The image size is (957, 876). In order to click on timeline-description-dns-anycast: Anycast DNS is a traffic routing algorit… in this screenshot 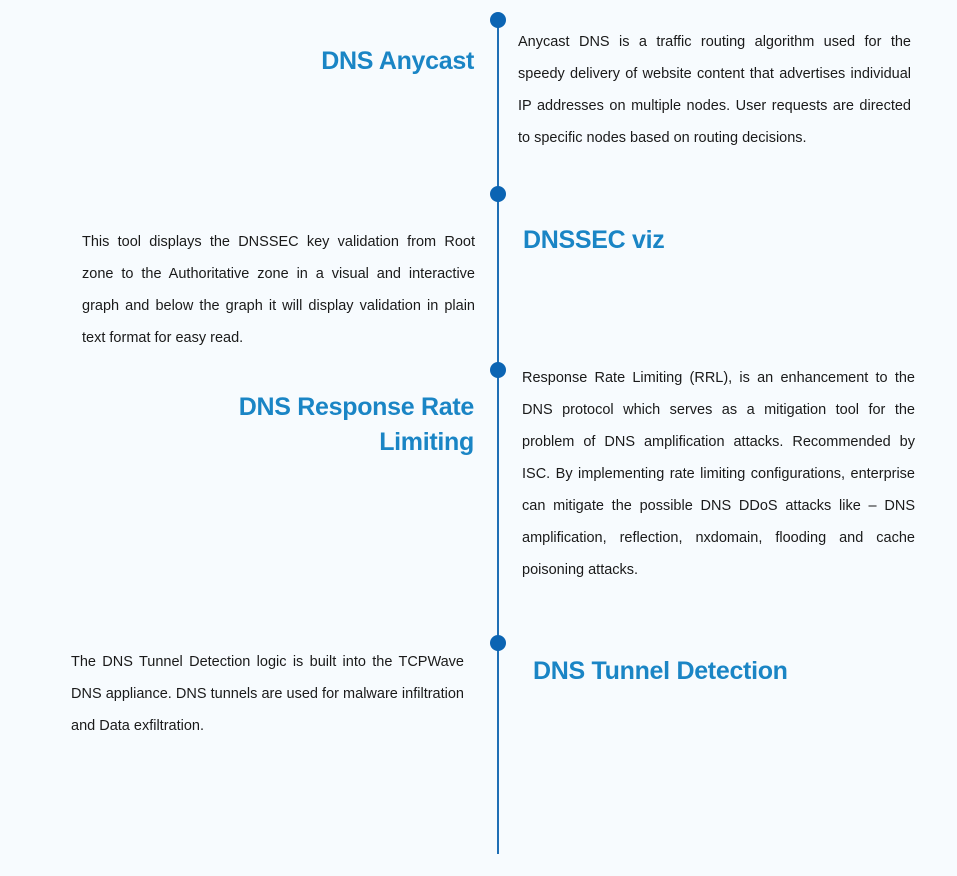, I will do `click(714, 90)`.